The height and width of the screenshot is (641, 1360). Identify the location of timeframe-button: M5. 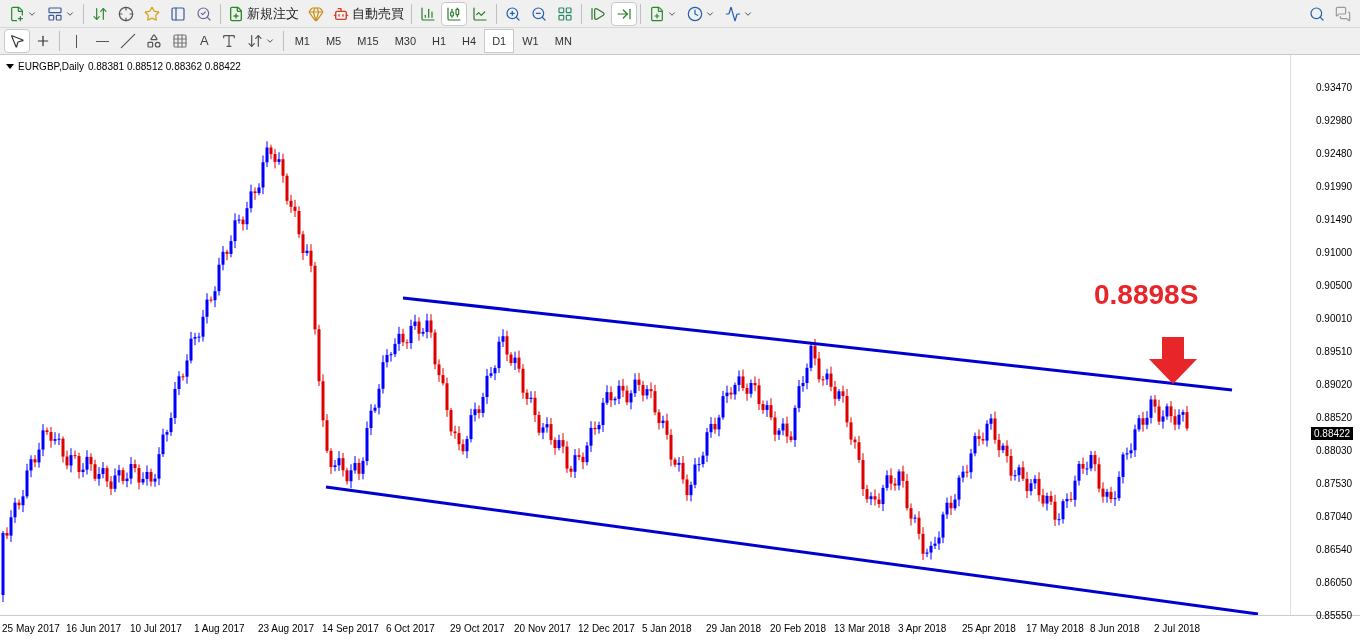
(333, 41).